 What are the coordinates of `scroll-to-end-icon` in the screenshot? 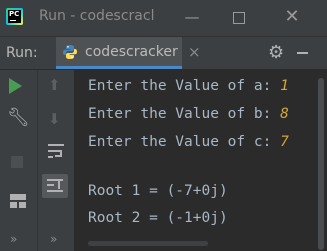 It's located at (55, 186).